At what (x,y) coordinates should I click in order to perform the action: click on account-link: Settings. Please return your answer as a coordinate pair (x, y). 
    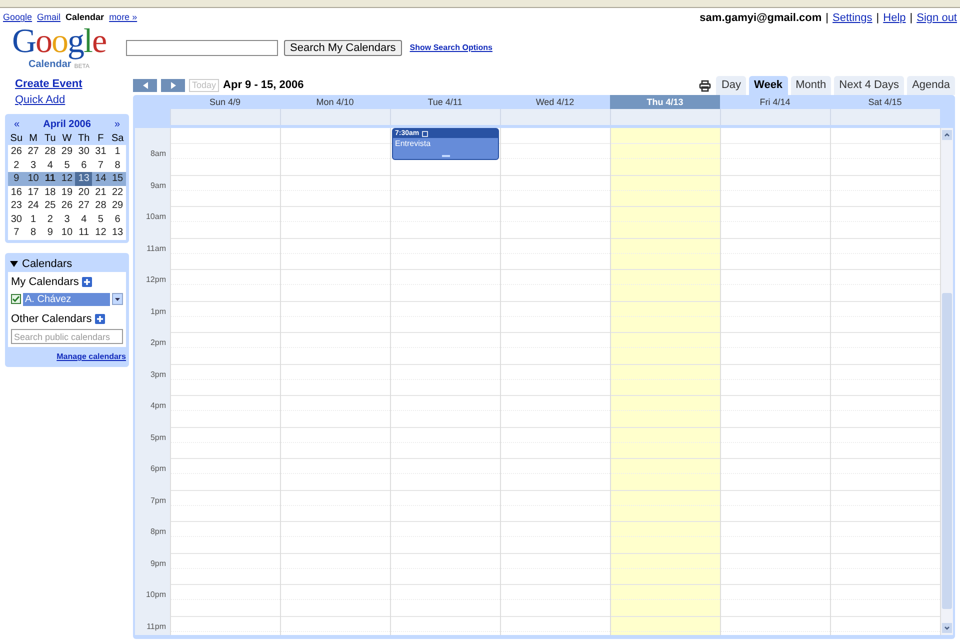
    Looking at the image, I should click on (852, 18).